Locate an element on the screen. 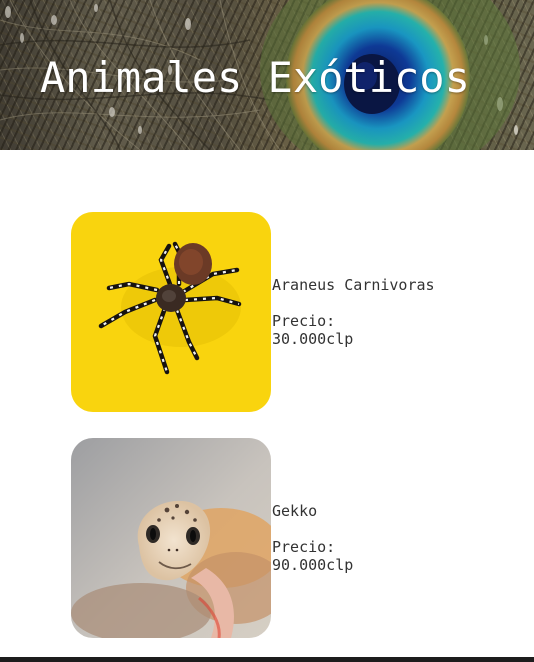 This screenshot has width=534, height=662. footer-bar is located at coordinates (267, 659).